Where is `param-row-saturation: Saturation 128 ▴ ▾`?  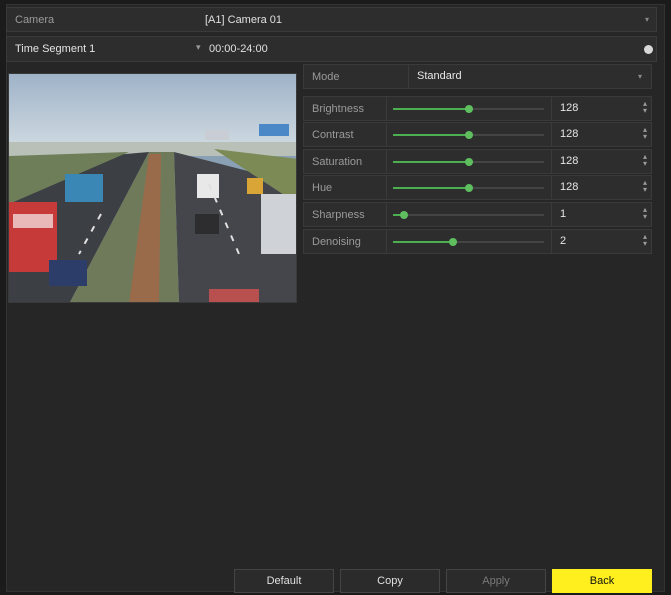
param-row-saturation: Saturation 128 ▴ ▾ is located at coordinates (477, 161).